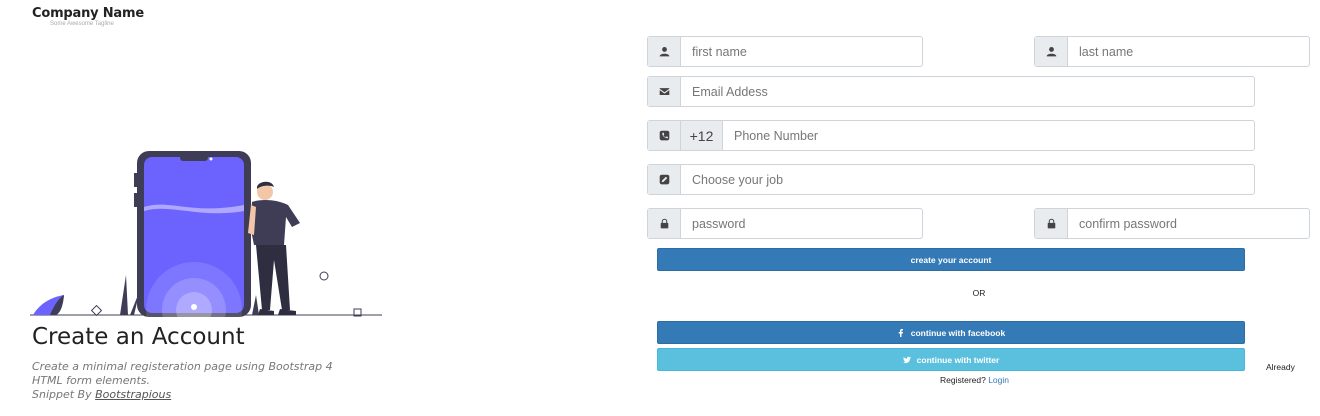  What do you see at coordinates (202, 395) in the screenshot?
I see `snippet-credit: Snippet By Bootstrapious` at bounding box center [202, 395].